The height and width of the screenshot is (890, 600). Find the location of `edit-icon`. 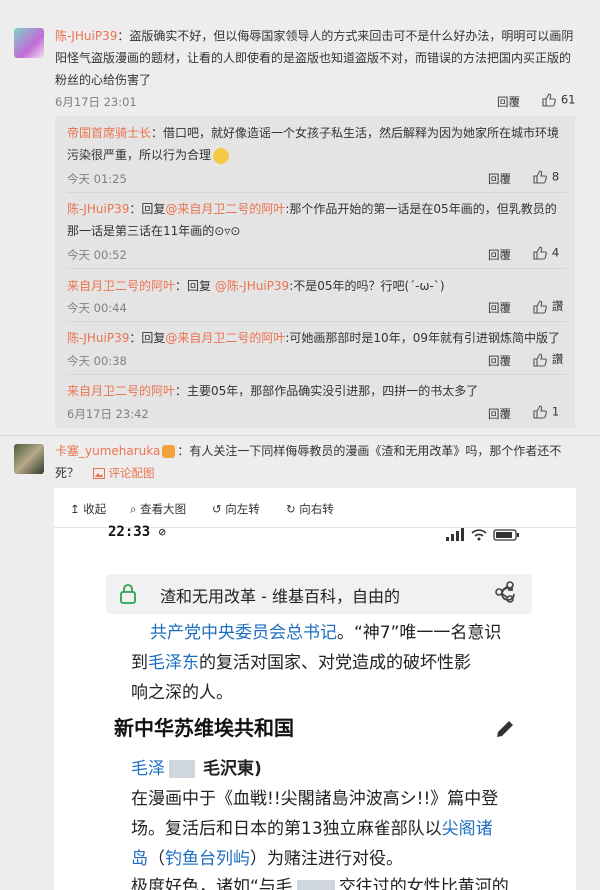

edit-icon is located at coordinates (505, 729).